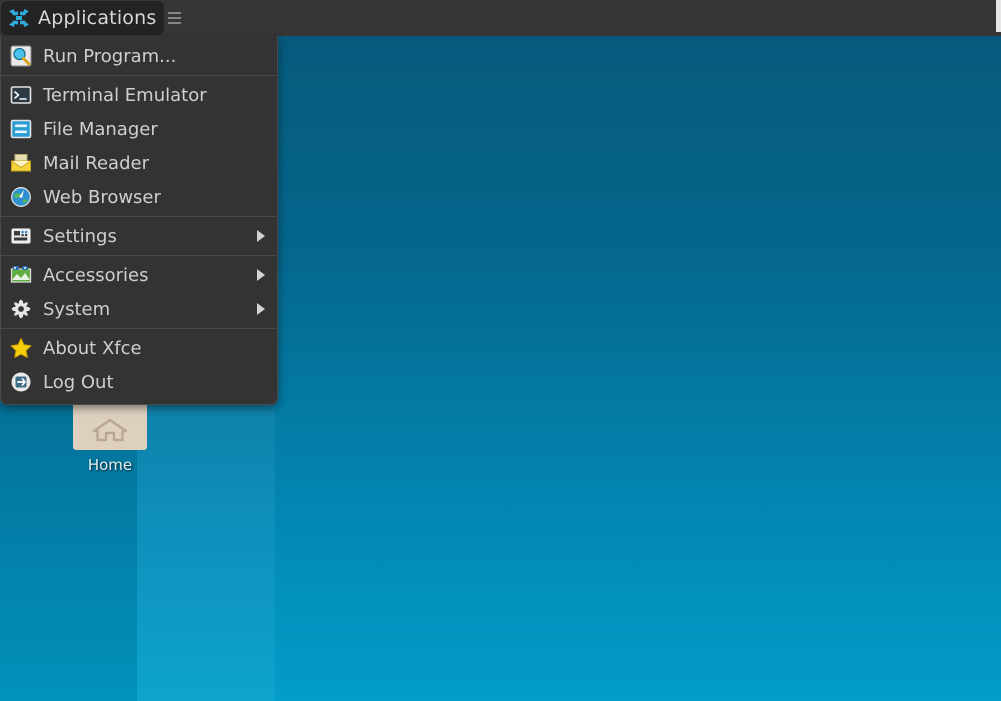 The height and width of the screenshot is (701, 1001). I want to click on desktop-icon-label: Home, so click(110, 465).